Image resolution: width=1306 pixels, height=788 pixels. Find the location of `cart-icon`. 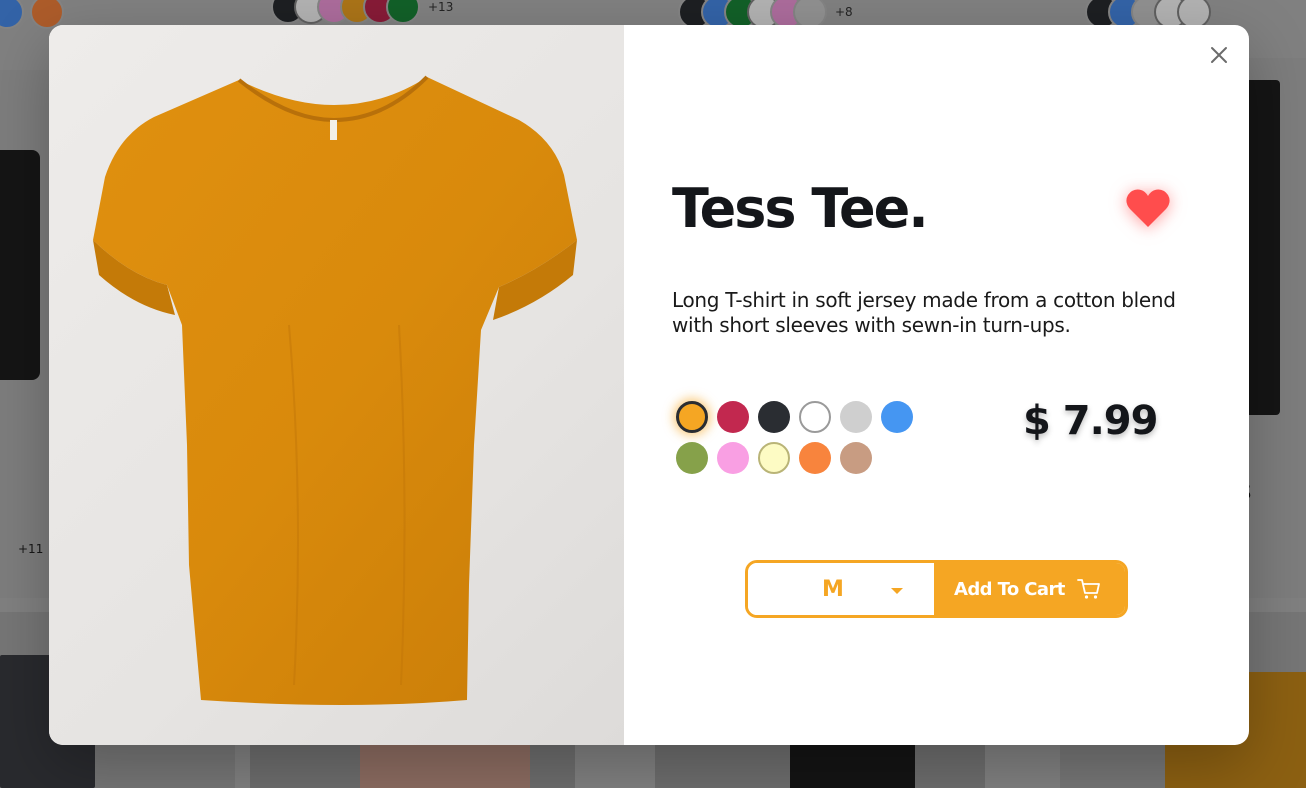

cart-icon is located at coordinates (1088, 589).